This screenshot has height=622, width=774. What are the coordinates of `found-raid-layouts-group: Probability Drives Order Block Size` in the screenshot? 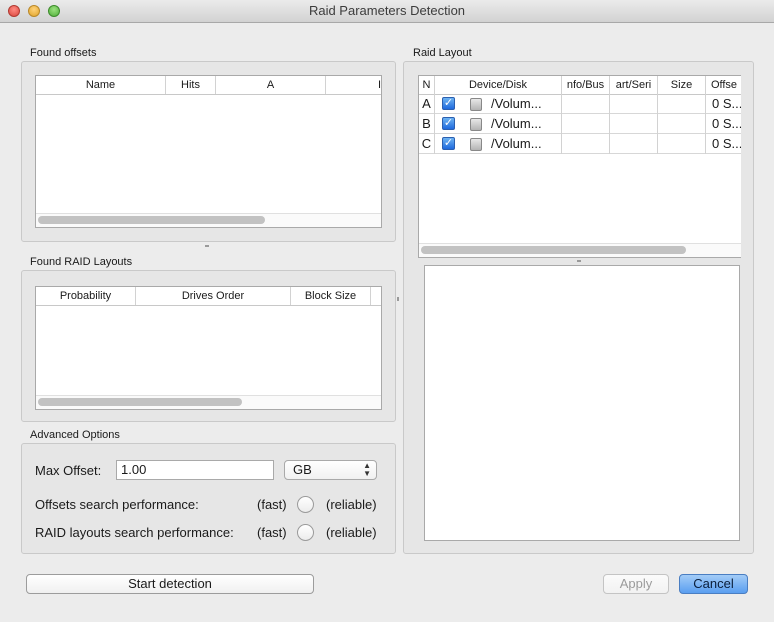 It's located at (208, 346).